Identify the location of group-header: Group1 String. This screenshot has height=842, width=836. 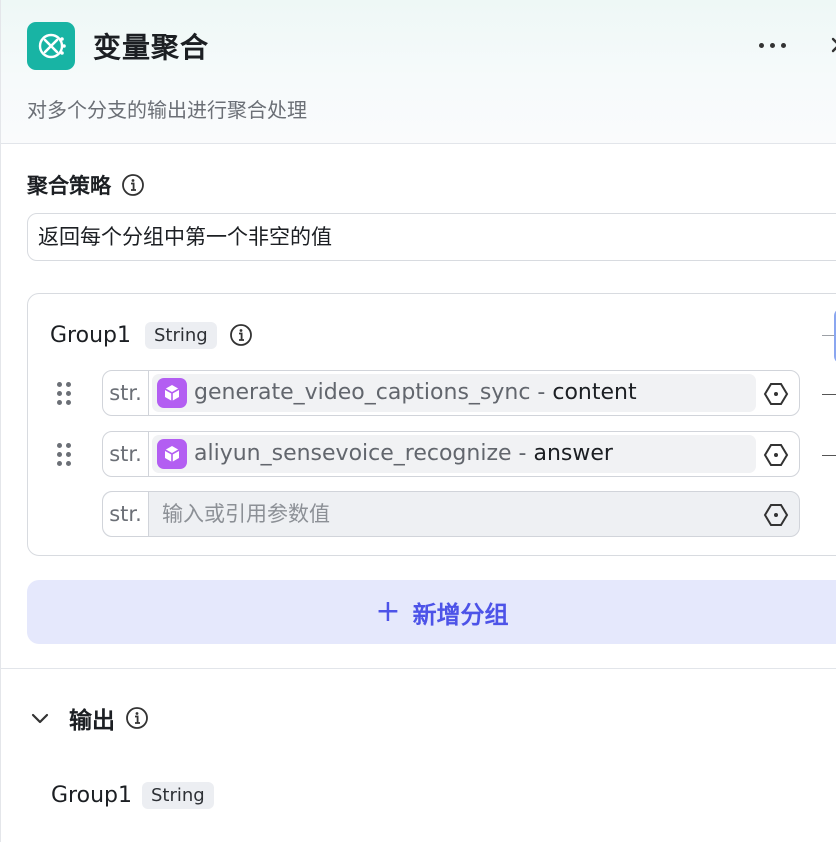
(151, 335).